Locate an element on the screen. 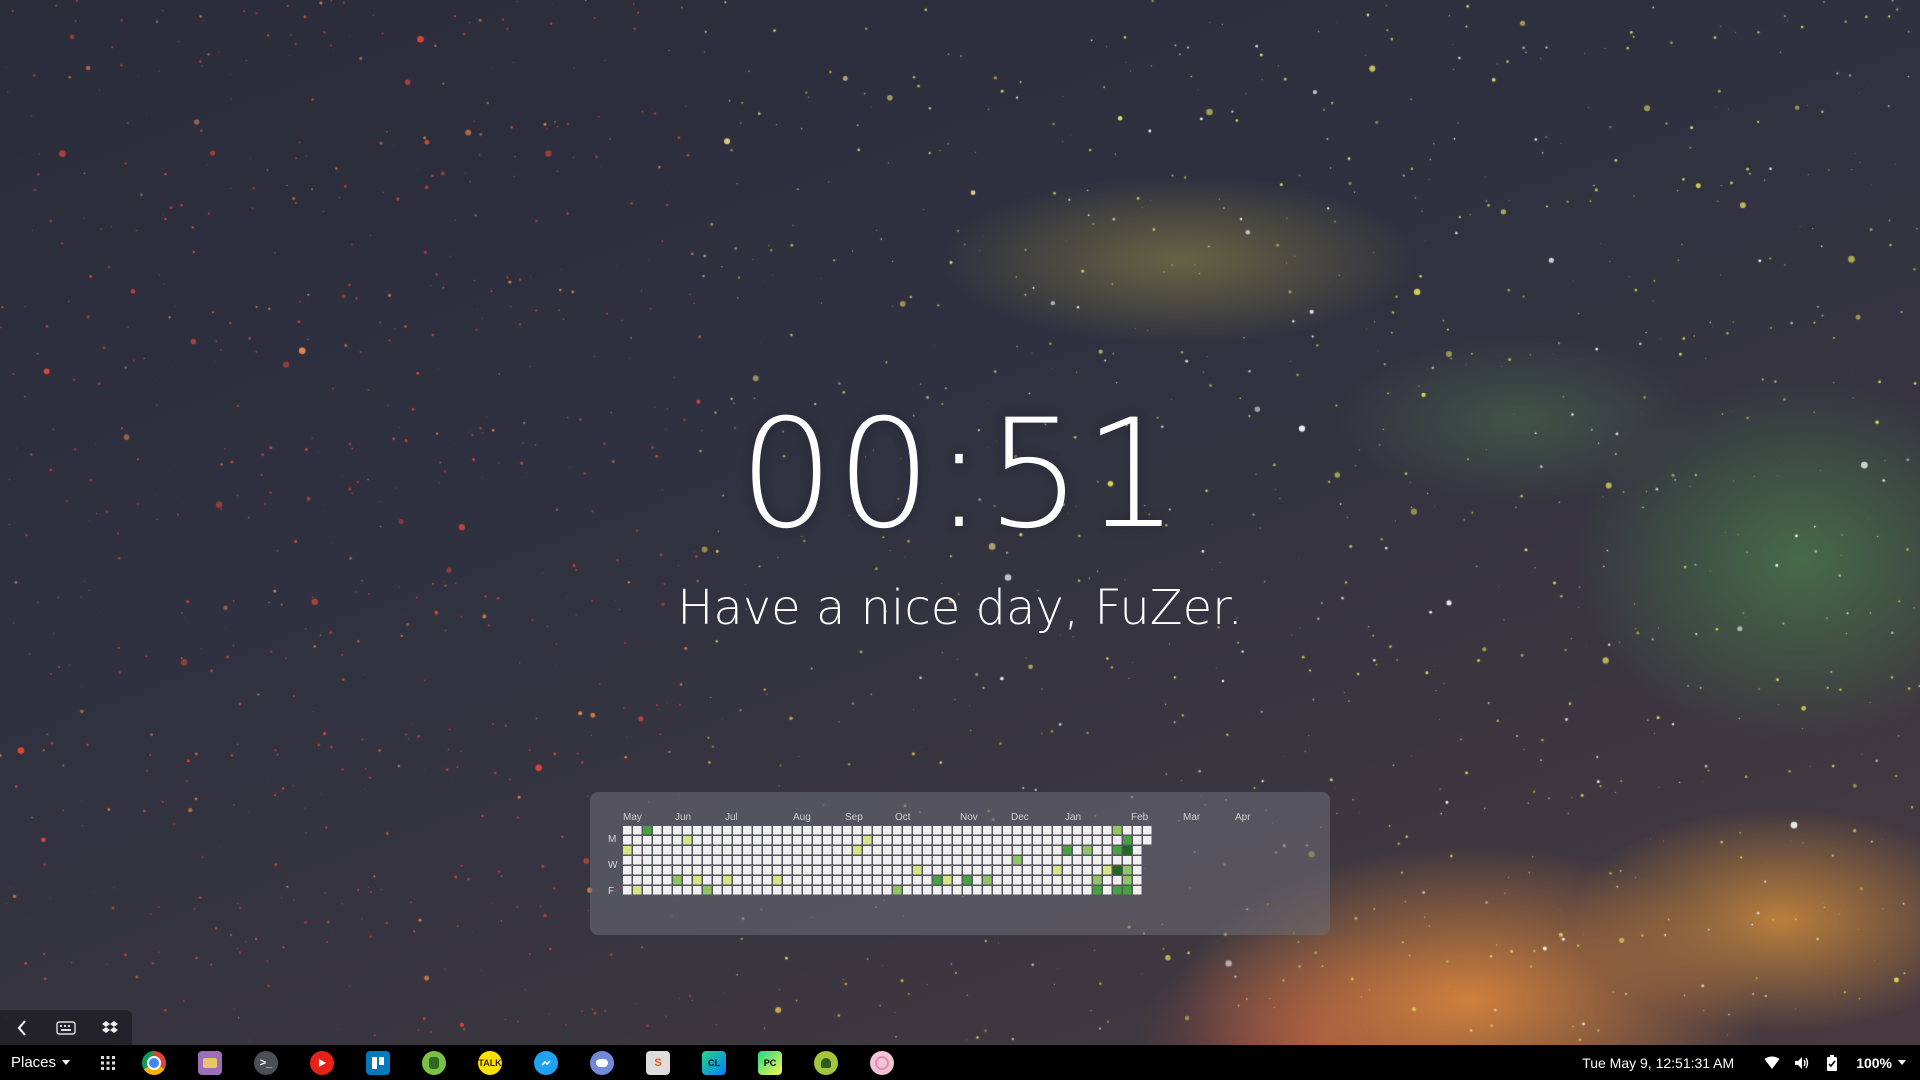 This screenshot has width=1920, height=1080. volume-icon is located at coordinates (1802, 1063).